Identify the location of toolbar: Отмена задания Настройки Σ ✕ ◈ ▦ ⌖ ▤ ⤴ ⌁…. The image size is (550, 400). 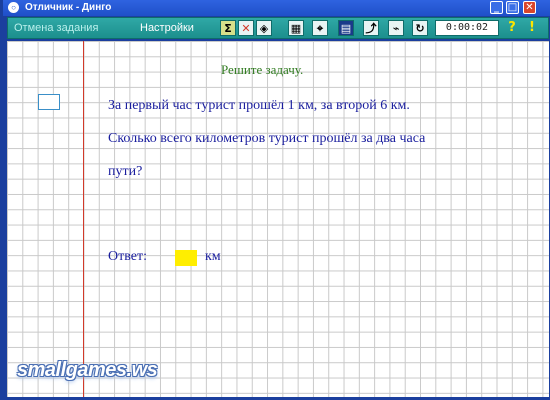
(278, 28).